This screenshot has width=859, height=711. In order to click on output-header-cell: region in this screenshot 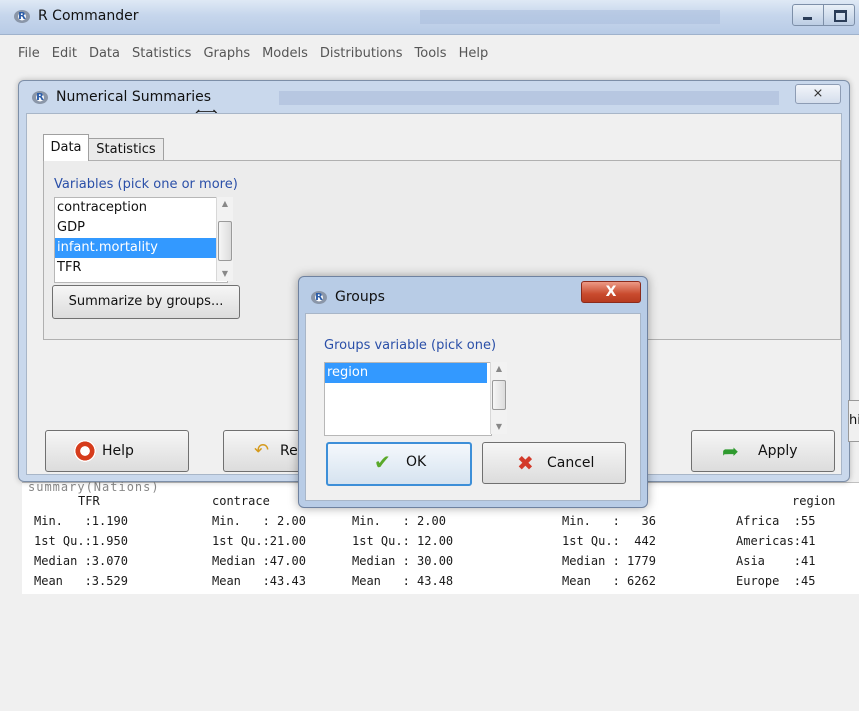, I will do `click(814, 501)`.